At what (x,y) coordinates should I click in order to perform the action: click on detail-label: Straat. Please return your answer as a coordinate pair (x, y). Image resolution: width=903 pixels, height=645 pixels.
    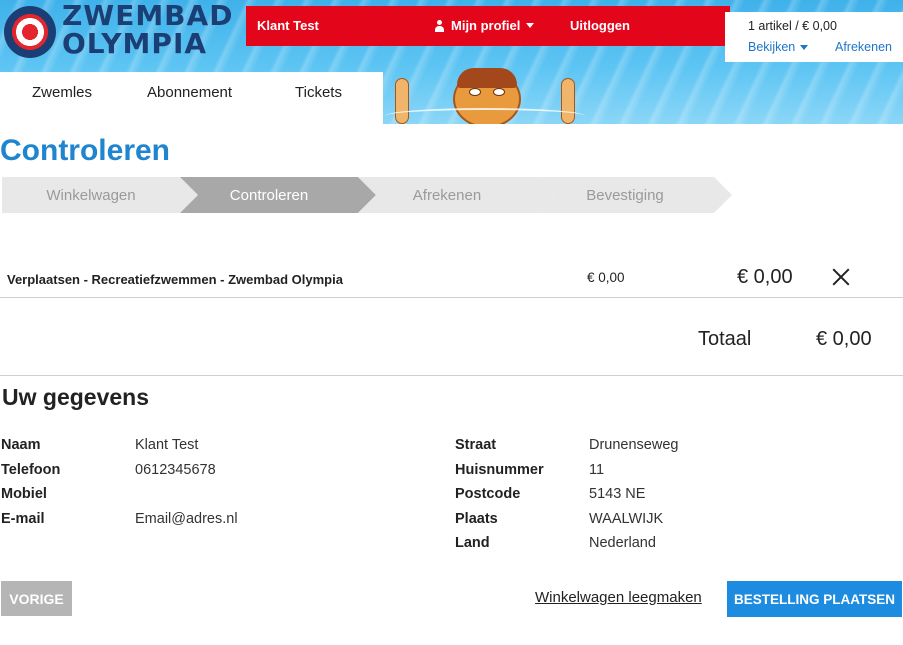
    Looking at the image, I should click on (476, 445).